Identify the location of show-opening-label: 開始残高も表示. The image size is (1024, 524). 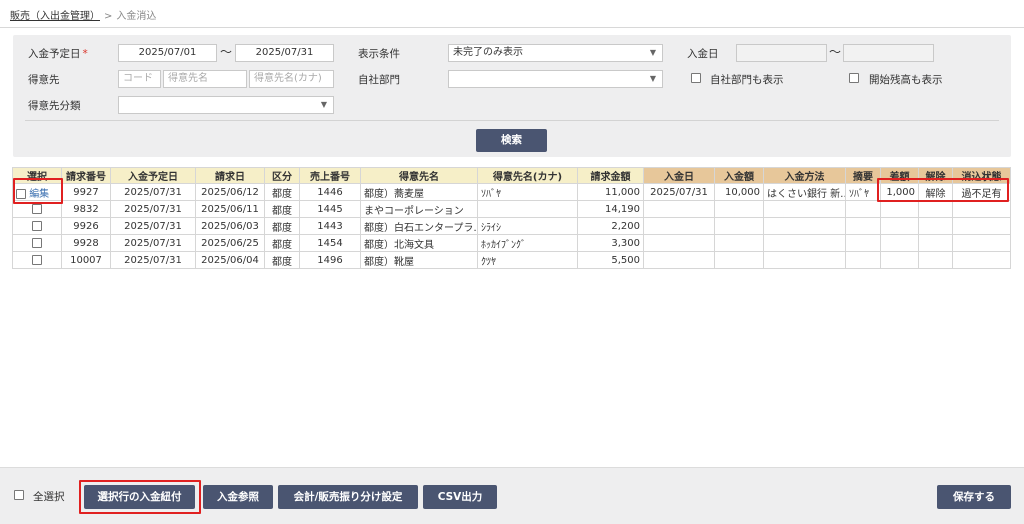
(906, 80).